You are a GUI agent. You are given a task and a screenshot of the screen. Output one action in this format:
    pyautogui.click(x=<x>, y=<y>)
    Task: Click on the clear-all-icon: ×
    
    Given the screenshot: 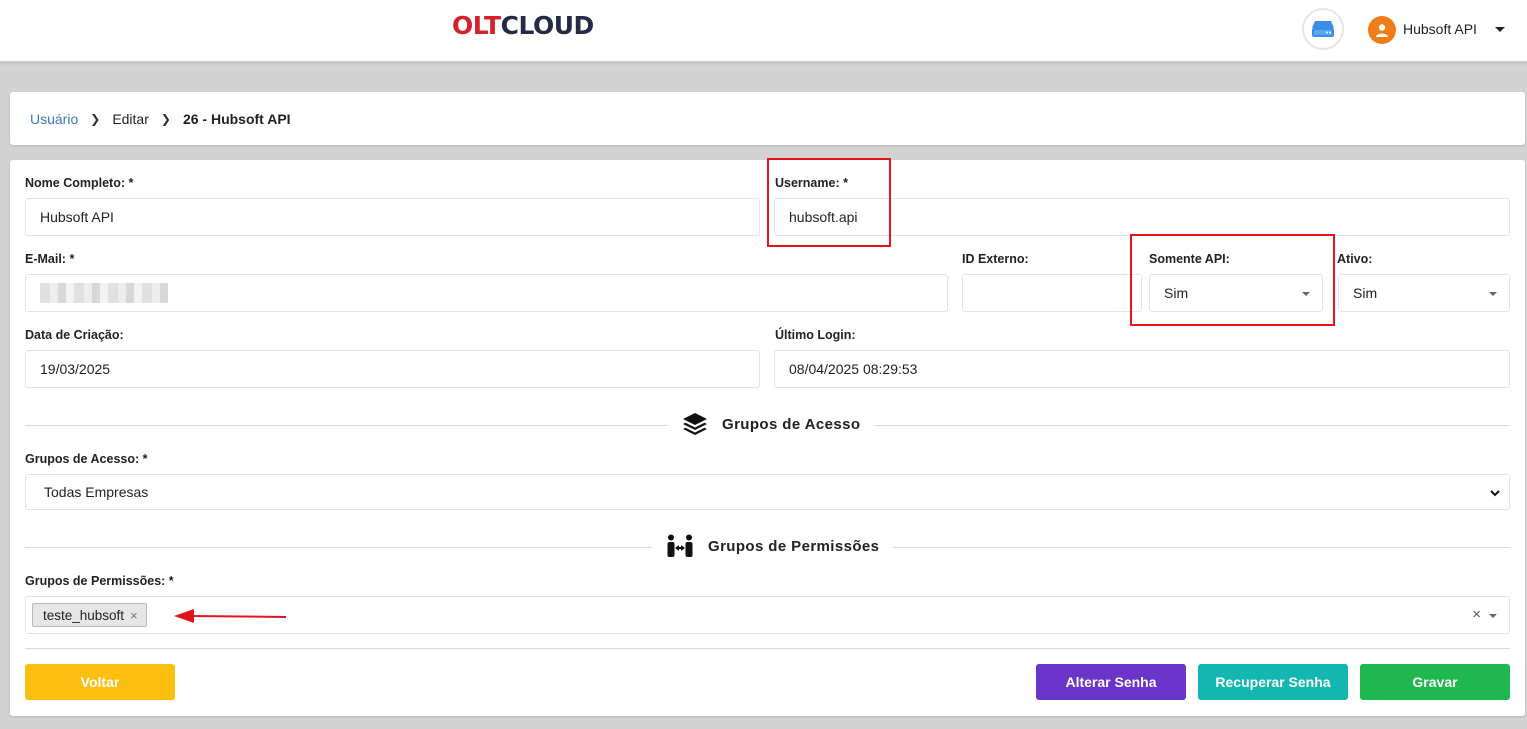 What is the action you would take?
    pyautogui.click(x=1476, y=614)
    